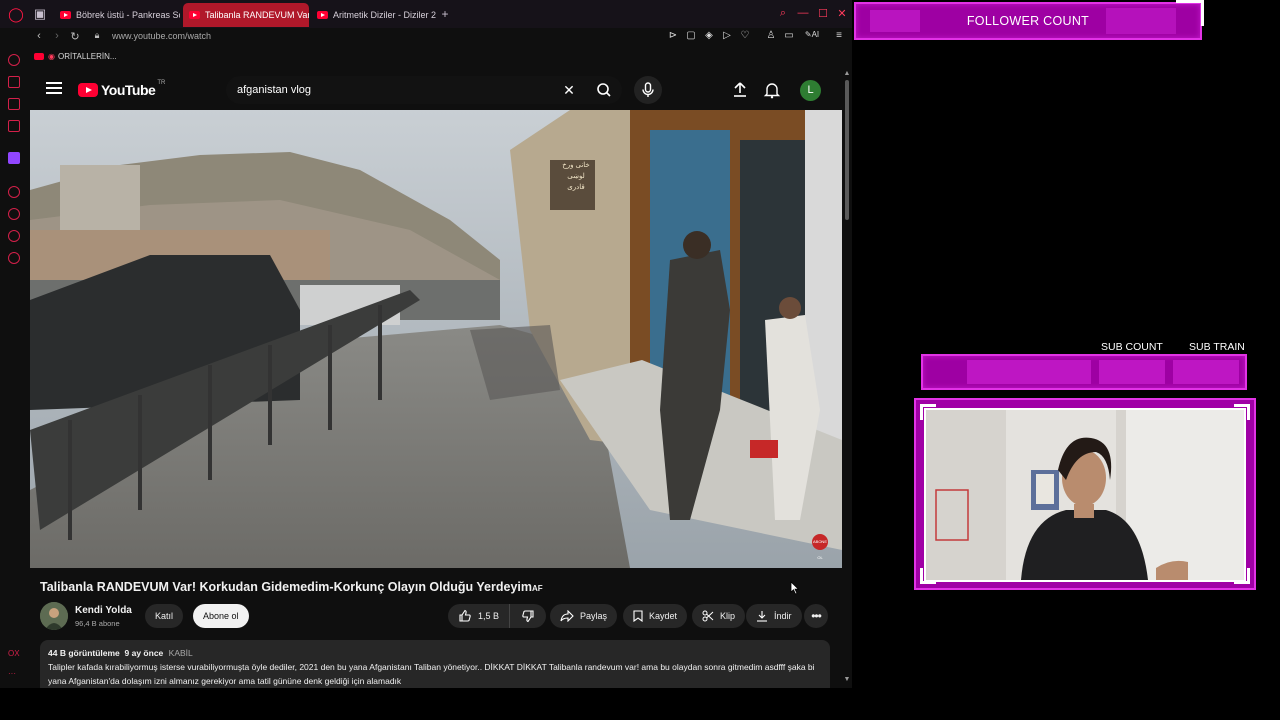 The image size is (1280, 720). What do you see at coordinates (97, 35) in the screenshot?
I see `lock-icon: 🔒︎` at bounding box center [97, 35].